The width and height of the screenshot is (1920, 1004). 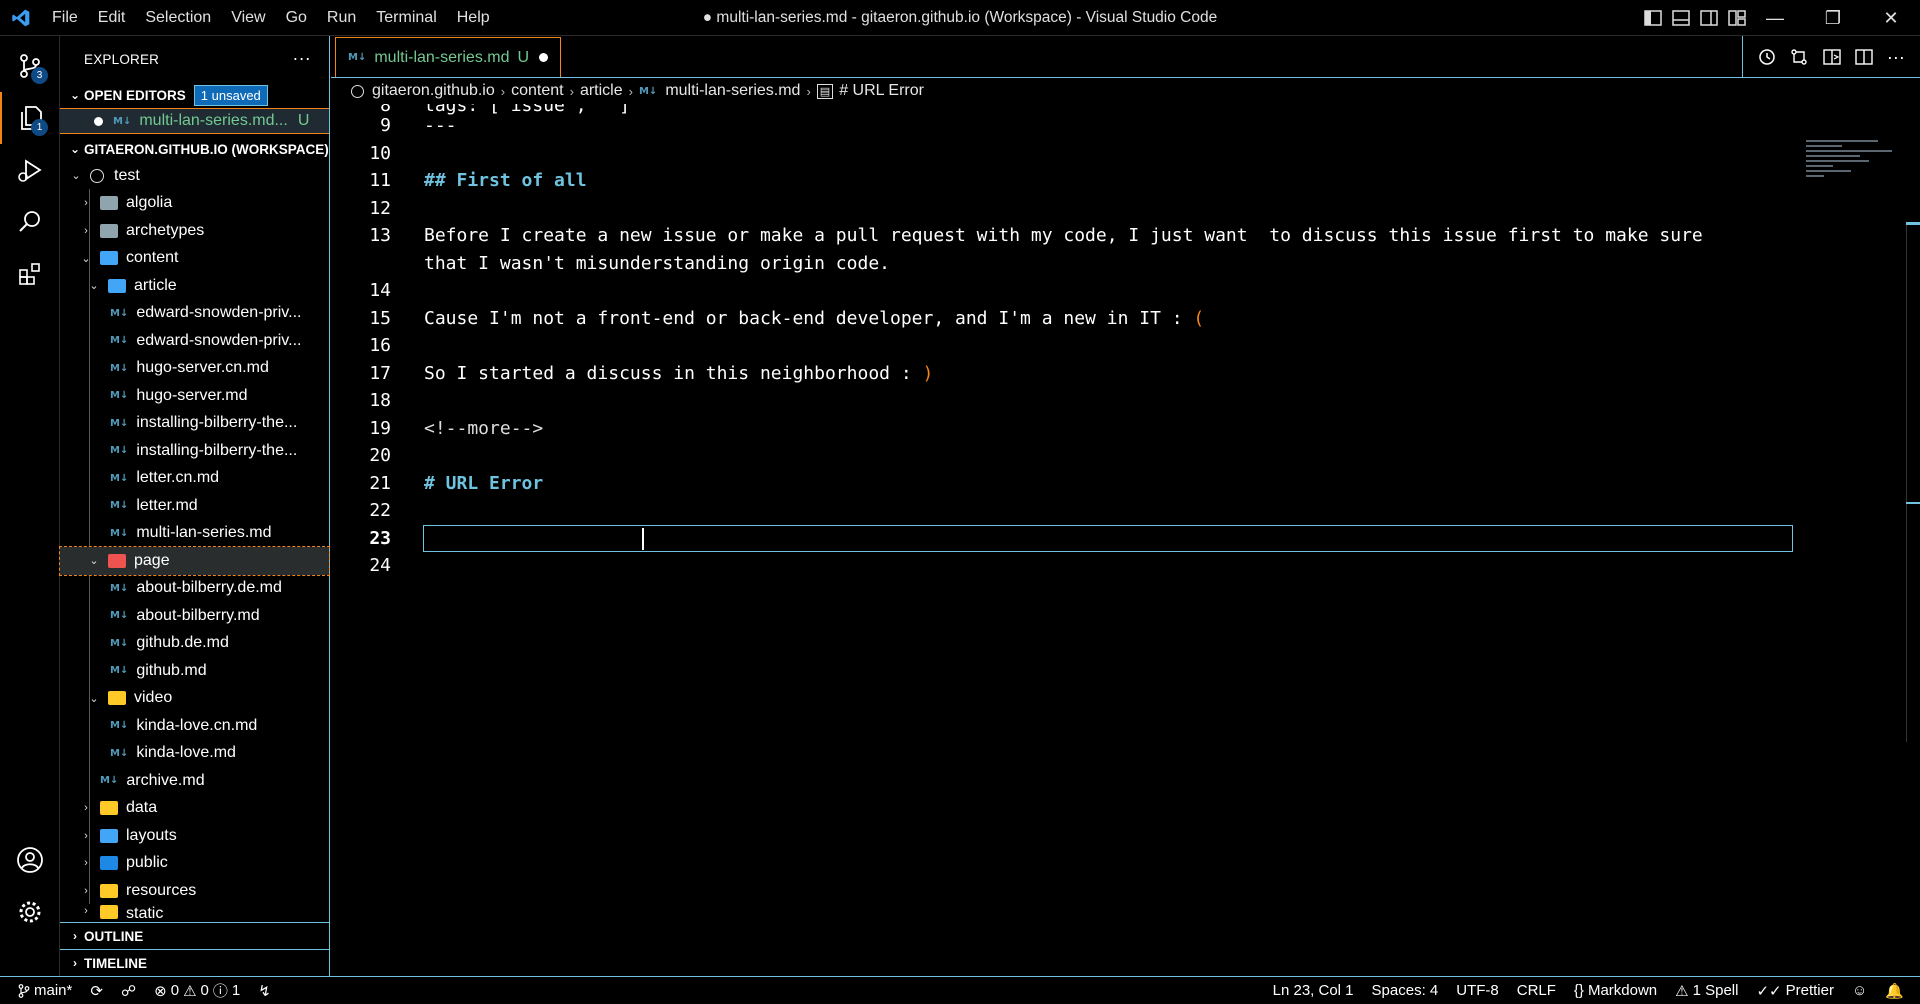 I want to click on explorer-icon: 1, so click(x=30, y=118).